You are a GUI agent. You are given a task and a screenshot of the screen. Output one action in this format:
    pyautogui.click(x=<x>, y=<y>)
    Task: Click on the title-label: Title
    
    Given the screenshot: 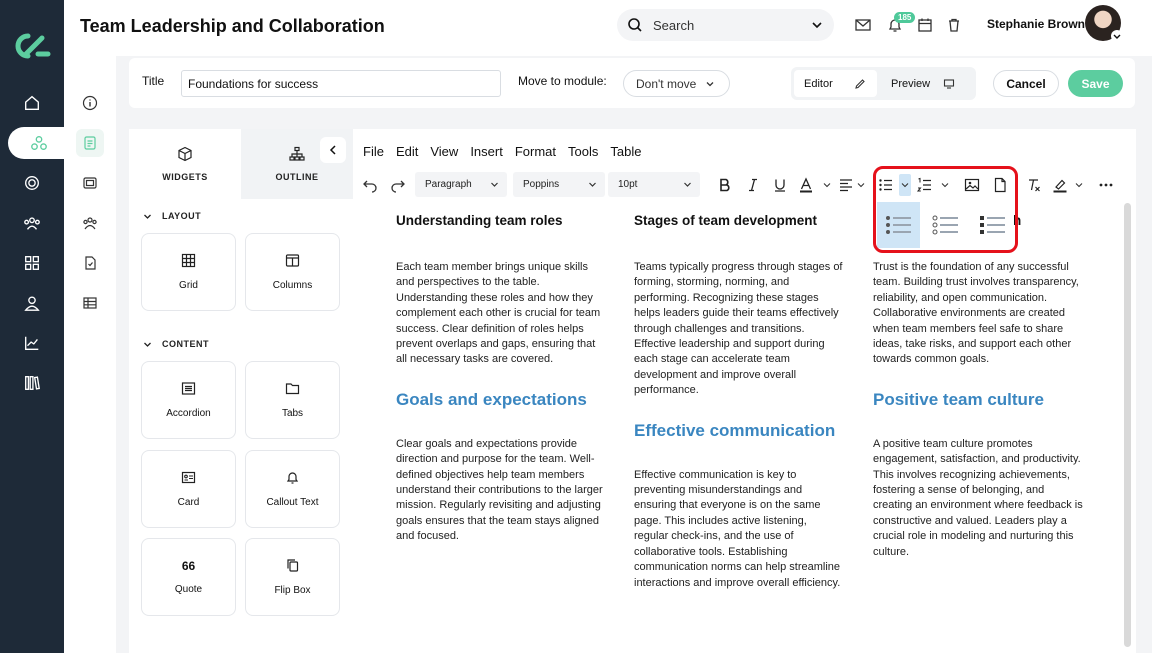 What is the action you would take?
    pyautogui.click(x=153, y=81)
    